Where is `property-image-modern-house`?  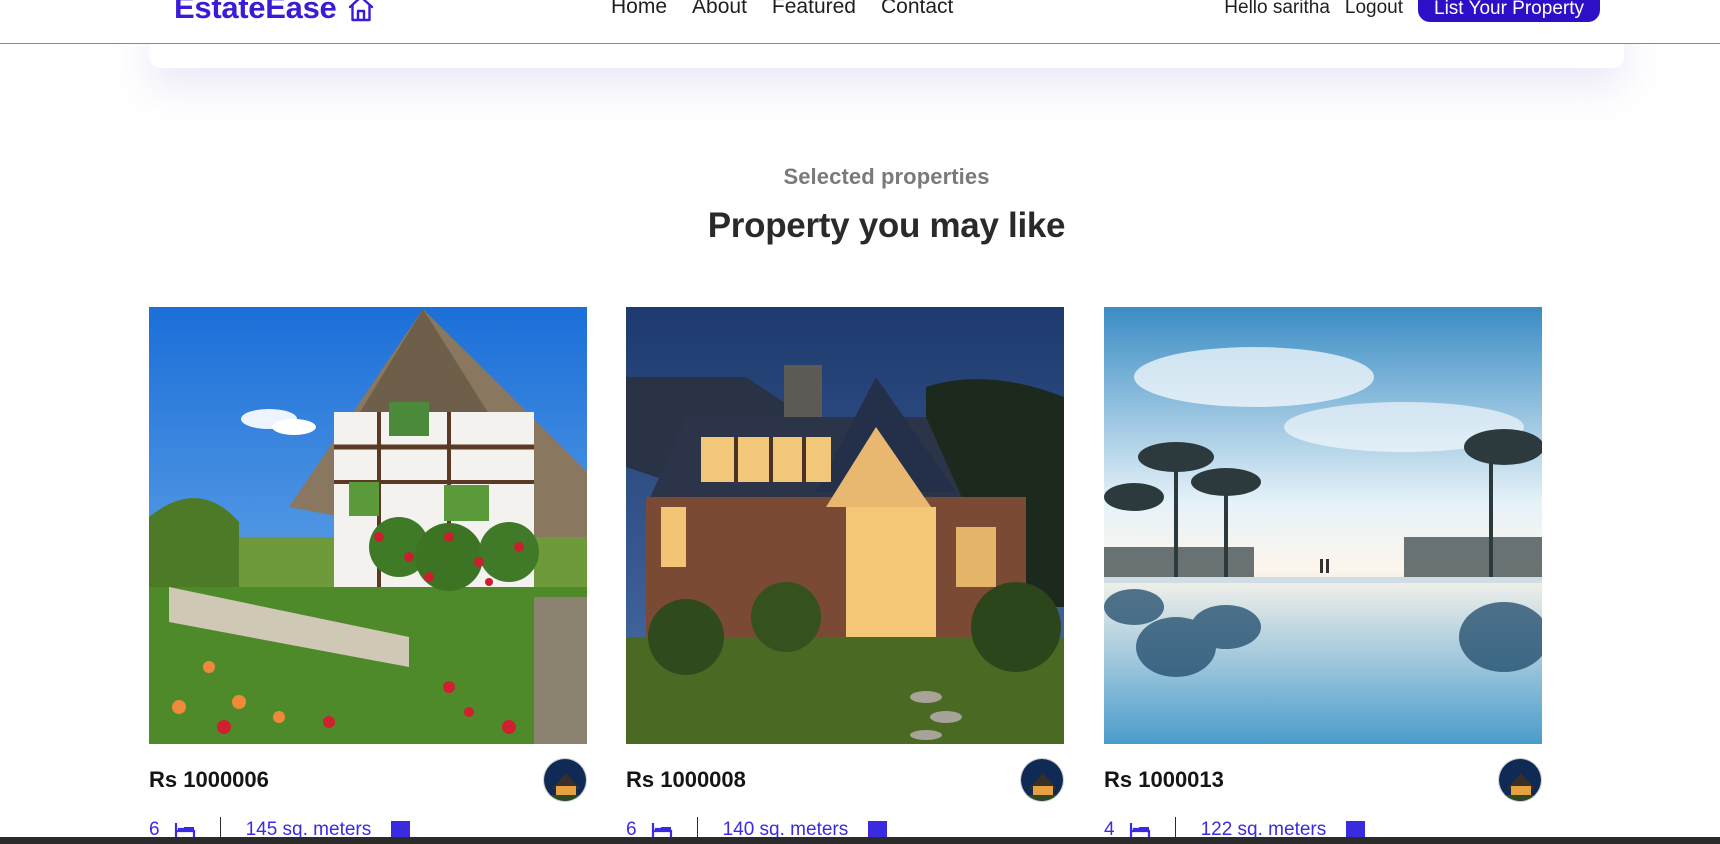
property-image-modern-house is located at coordinates (845, 525).